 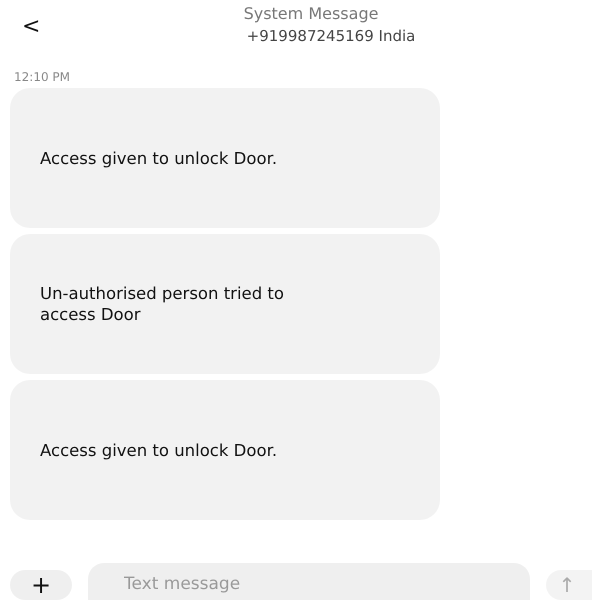 I want to click on message-input: Text message, so click(x=309, y=581).